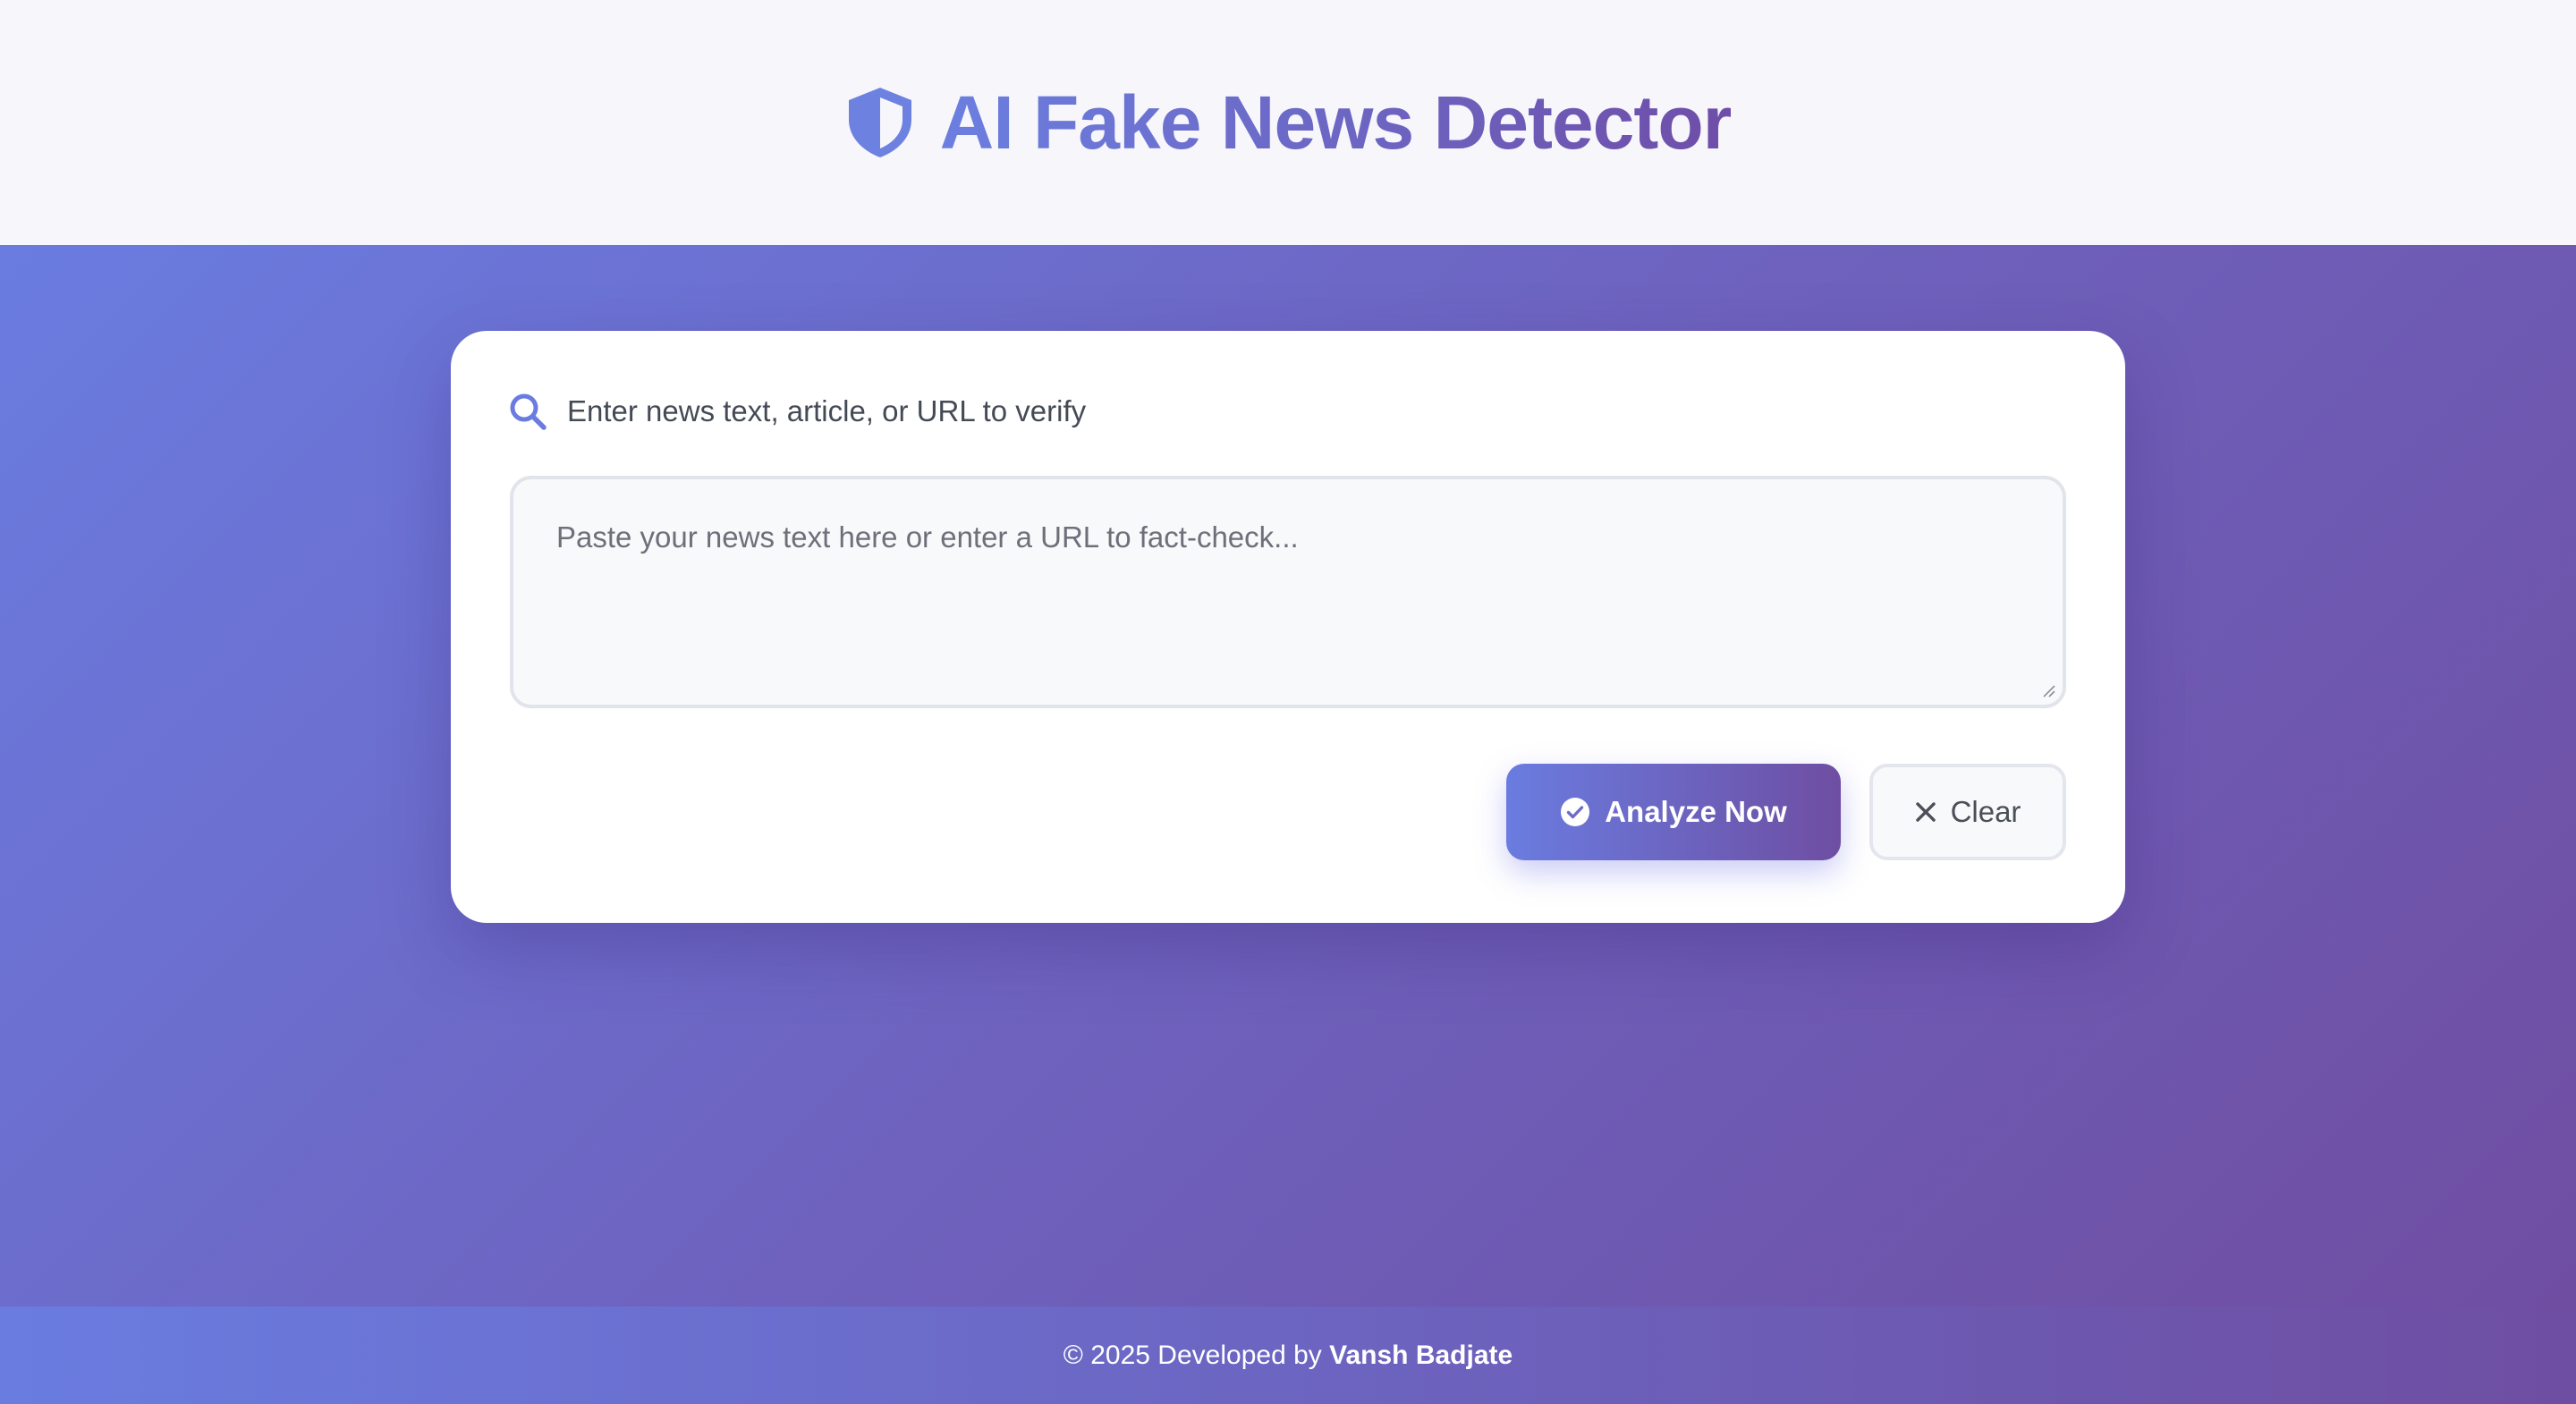 The width and height of the screenshot is (2576, 1404). Describe the element at coordinates (1192, 1355) in the screenshot. I see `footer-text: © 2025 Developed by` at that location.